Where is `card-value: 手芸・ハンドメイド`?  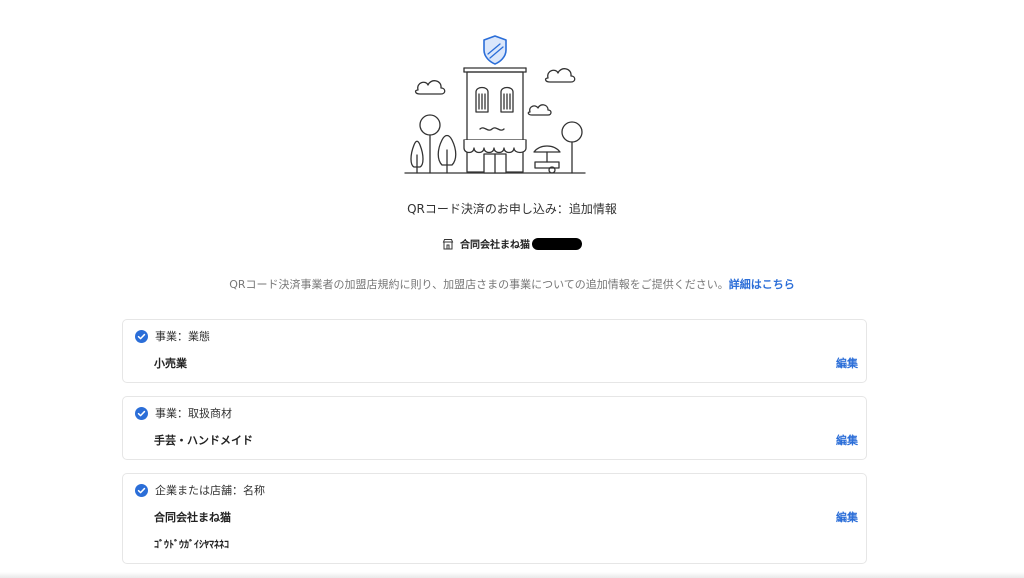
card-value: 手芸・ハンドメイド is located at coordinates (203, 440).